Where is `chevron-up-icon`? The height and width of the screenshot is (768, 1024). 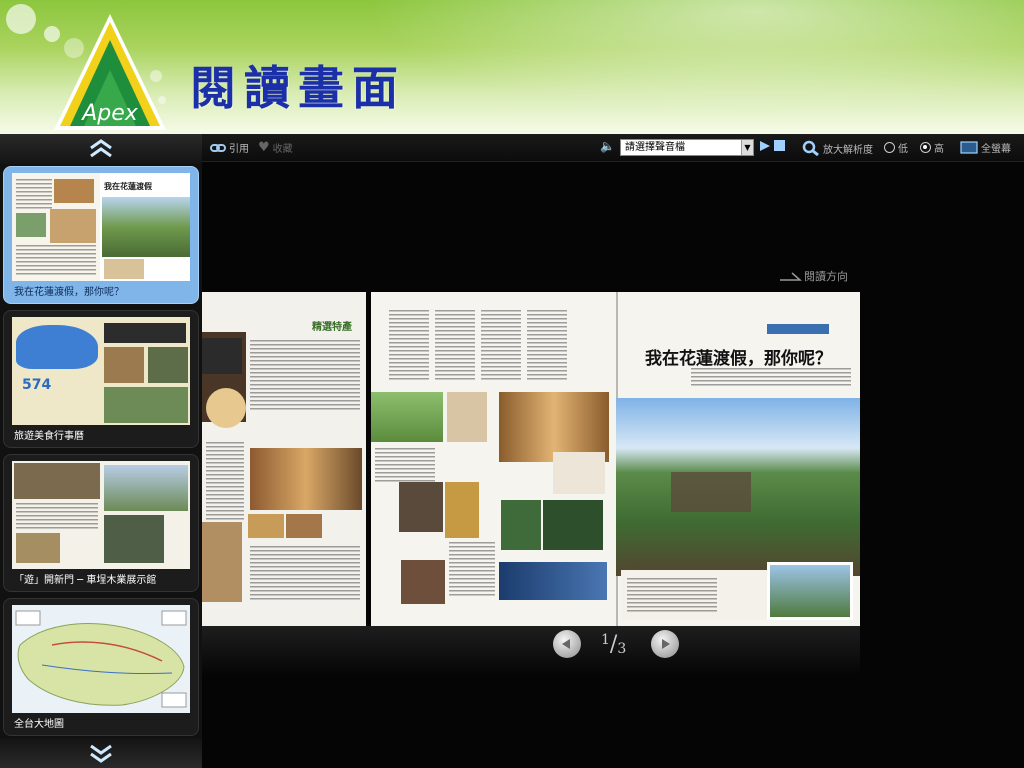 chevron-up-icon is located at coordinates (101, 148).